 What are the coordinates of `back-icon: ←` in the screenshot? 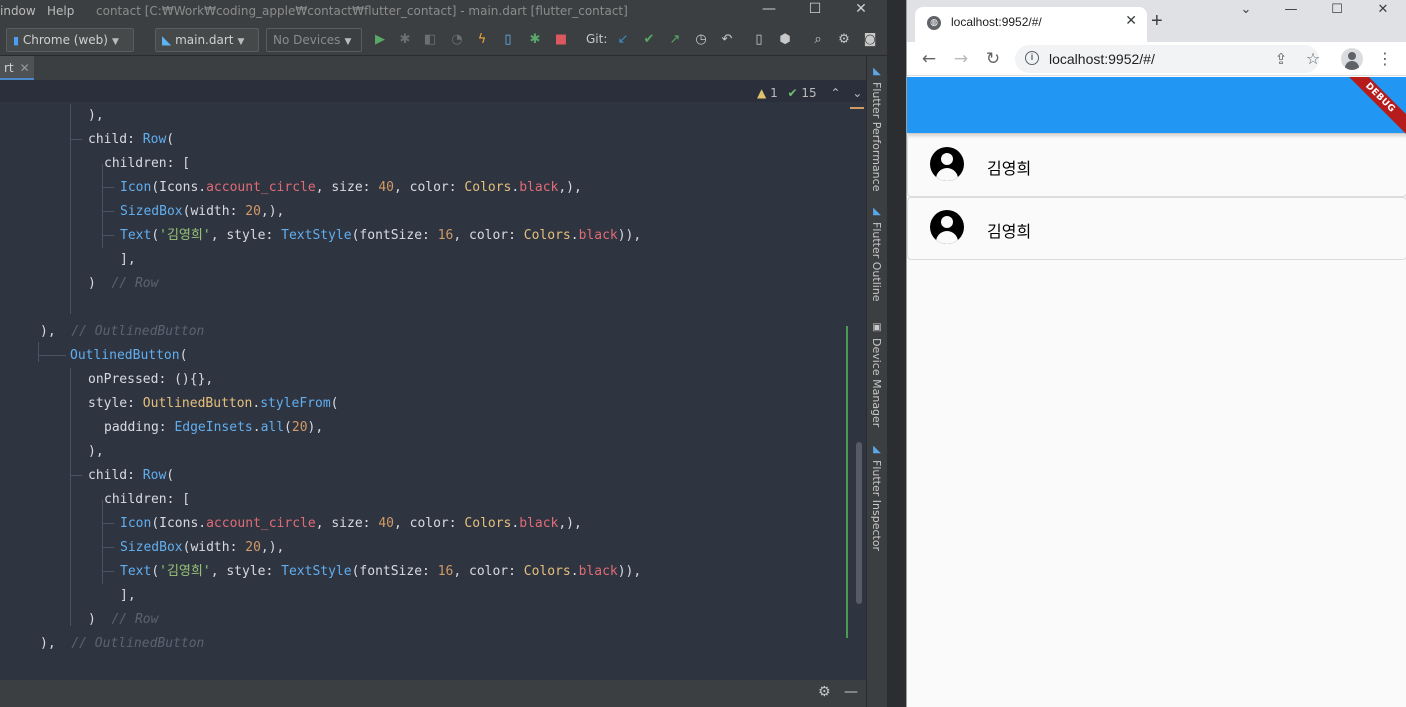 It's located at (929, 59).